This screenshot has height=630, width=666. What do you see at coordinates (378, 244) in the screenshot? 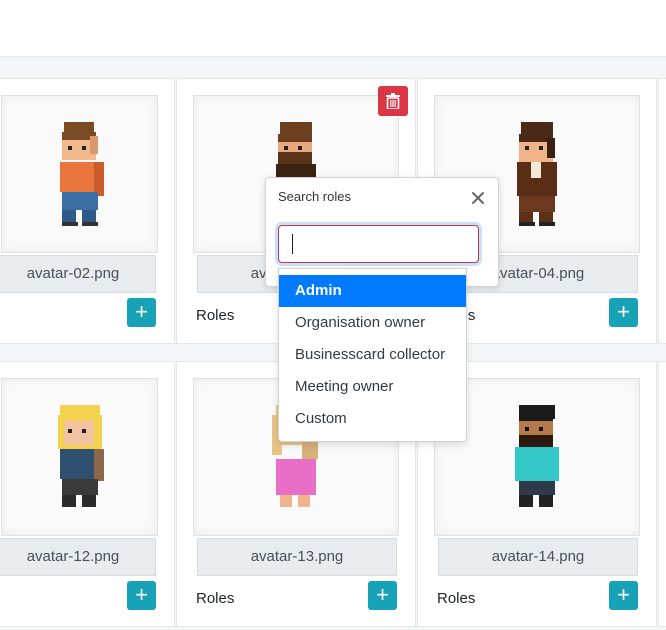
I see `search-roles-input` at bounding box center [378, 244].